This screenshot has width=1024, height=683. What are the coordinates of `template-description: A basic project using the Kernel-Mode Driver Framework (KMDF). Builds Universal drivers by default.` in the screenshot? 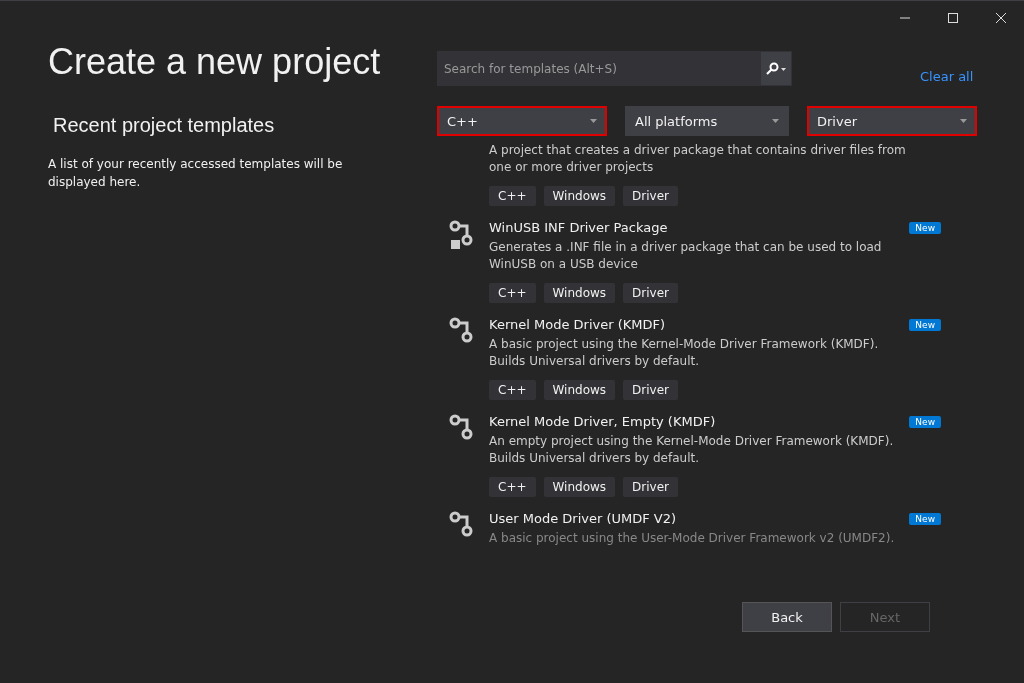 It's located at (684, 353).